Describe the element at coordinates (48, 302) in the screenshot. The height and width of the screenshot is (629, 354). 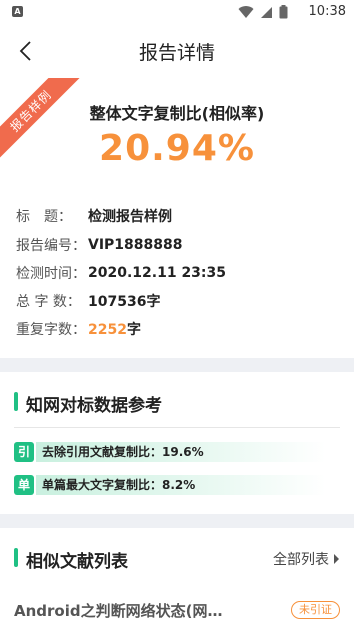
I see `info-key: 总 字 数：` at that location.